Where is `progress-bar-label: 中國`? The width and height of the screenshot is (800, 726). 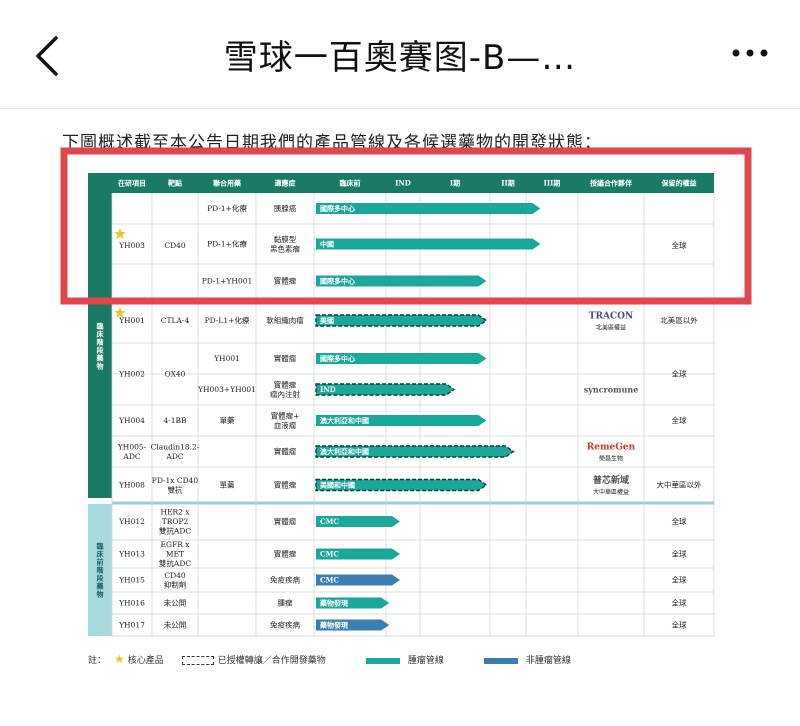 progress-bar-label: 中國 is located at coordinates (327, 243).